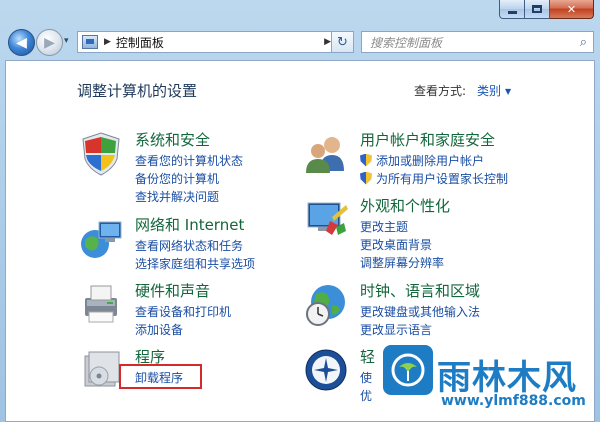  I want to click on forward-button: ▶, so click(49, 42).